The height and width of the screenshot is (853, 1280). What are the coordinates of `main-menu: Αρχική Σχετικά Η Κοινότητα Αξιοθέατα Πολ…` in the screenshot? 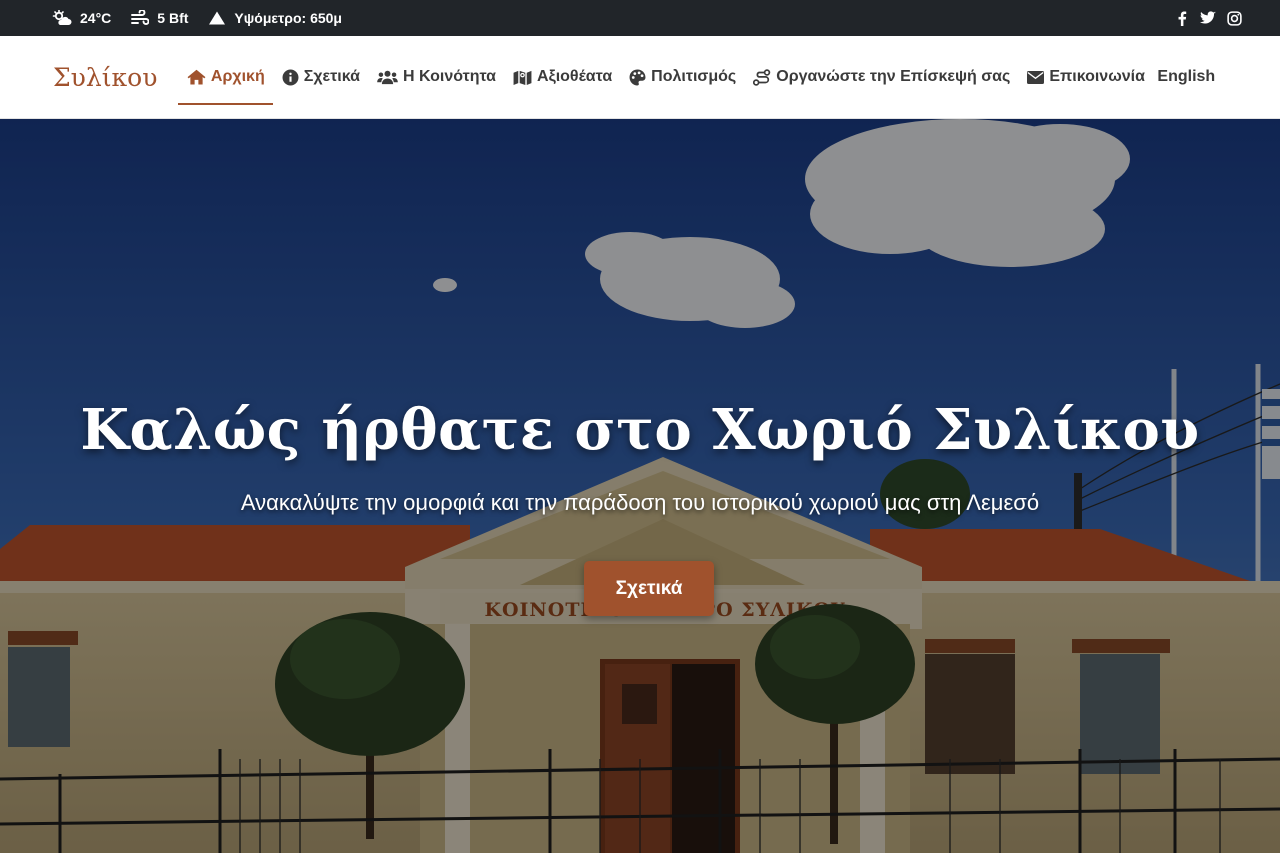 It's located at (665, 77).